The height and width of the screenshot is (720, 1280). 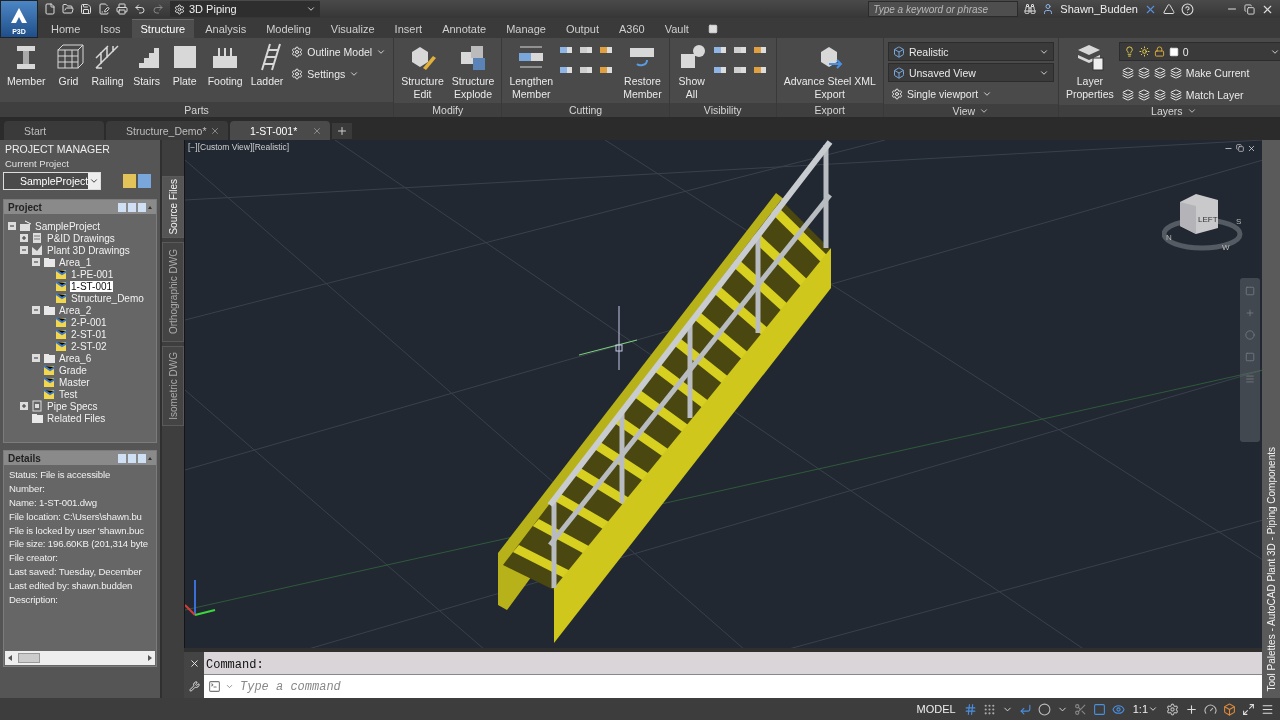 I want to click on ribbon-tab: Annotate, so click(x=464, y=28).